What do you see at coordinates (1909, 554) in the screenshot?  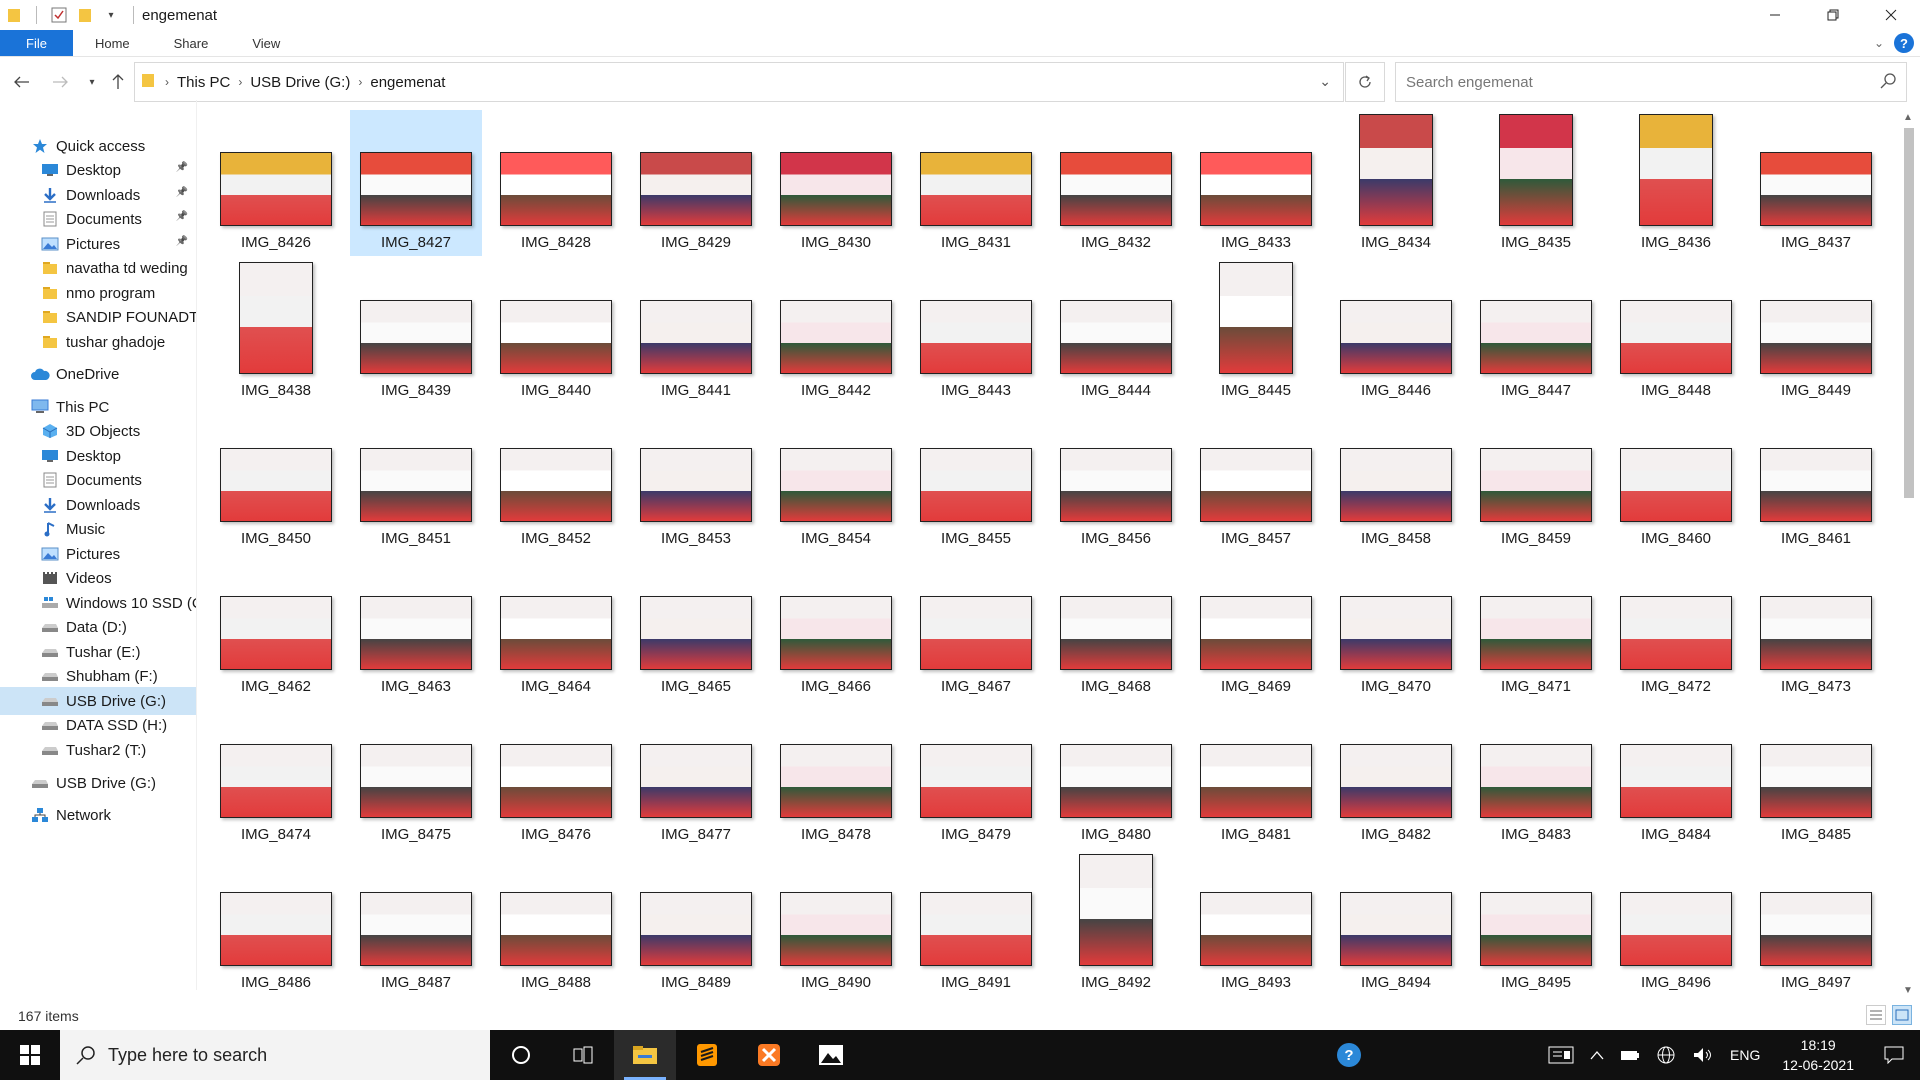 I see `vertical-scrollbar: ▲ ▼` at bounding box center [1909, 554].